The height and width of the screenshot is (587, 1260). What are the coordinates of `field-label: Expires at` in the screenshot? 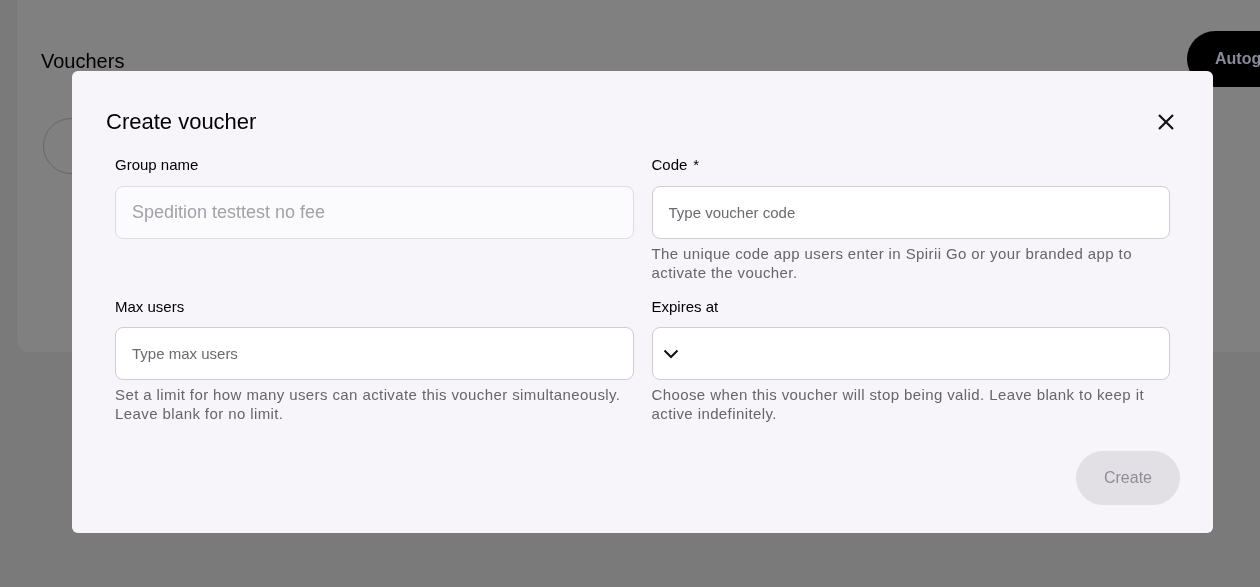 It's located at (685, 306).